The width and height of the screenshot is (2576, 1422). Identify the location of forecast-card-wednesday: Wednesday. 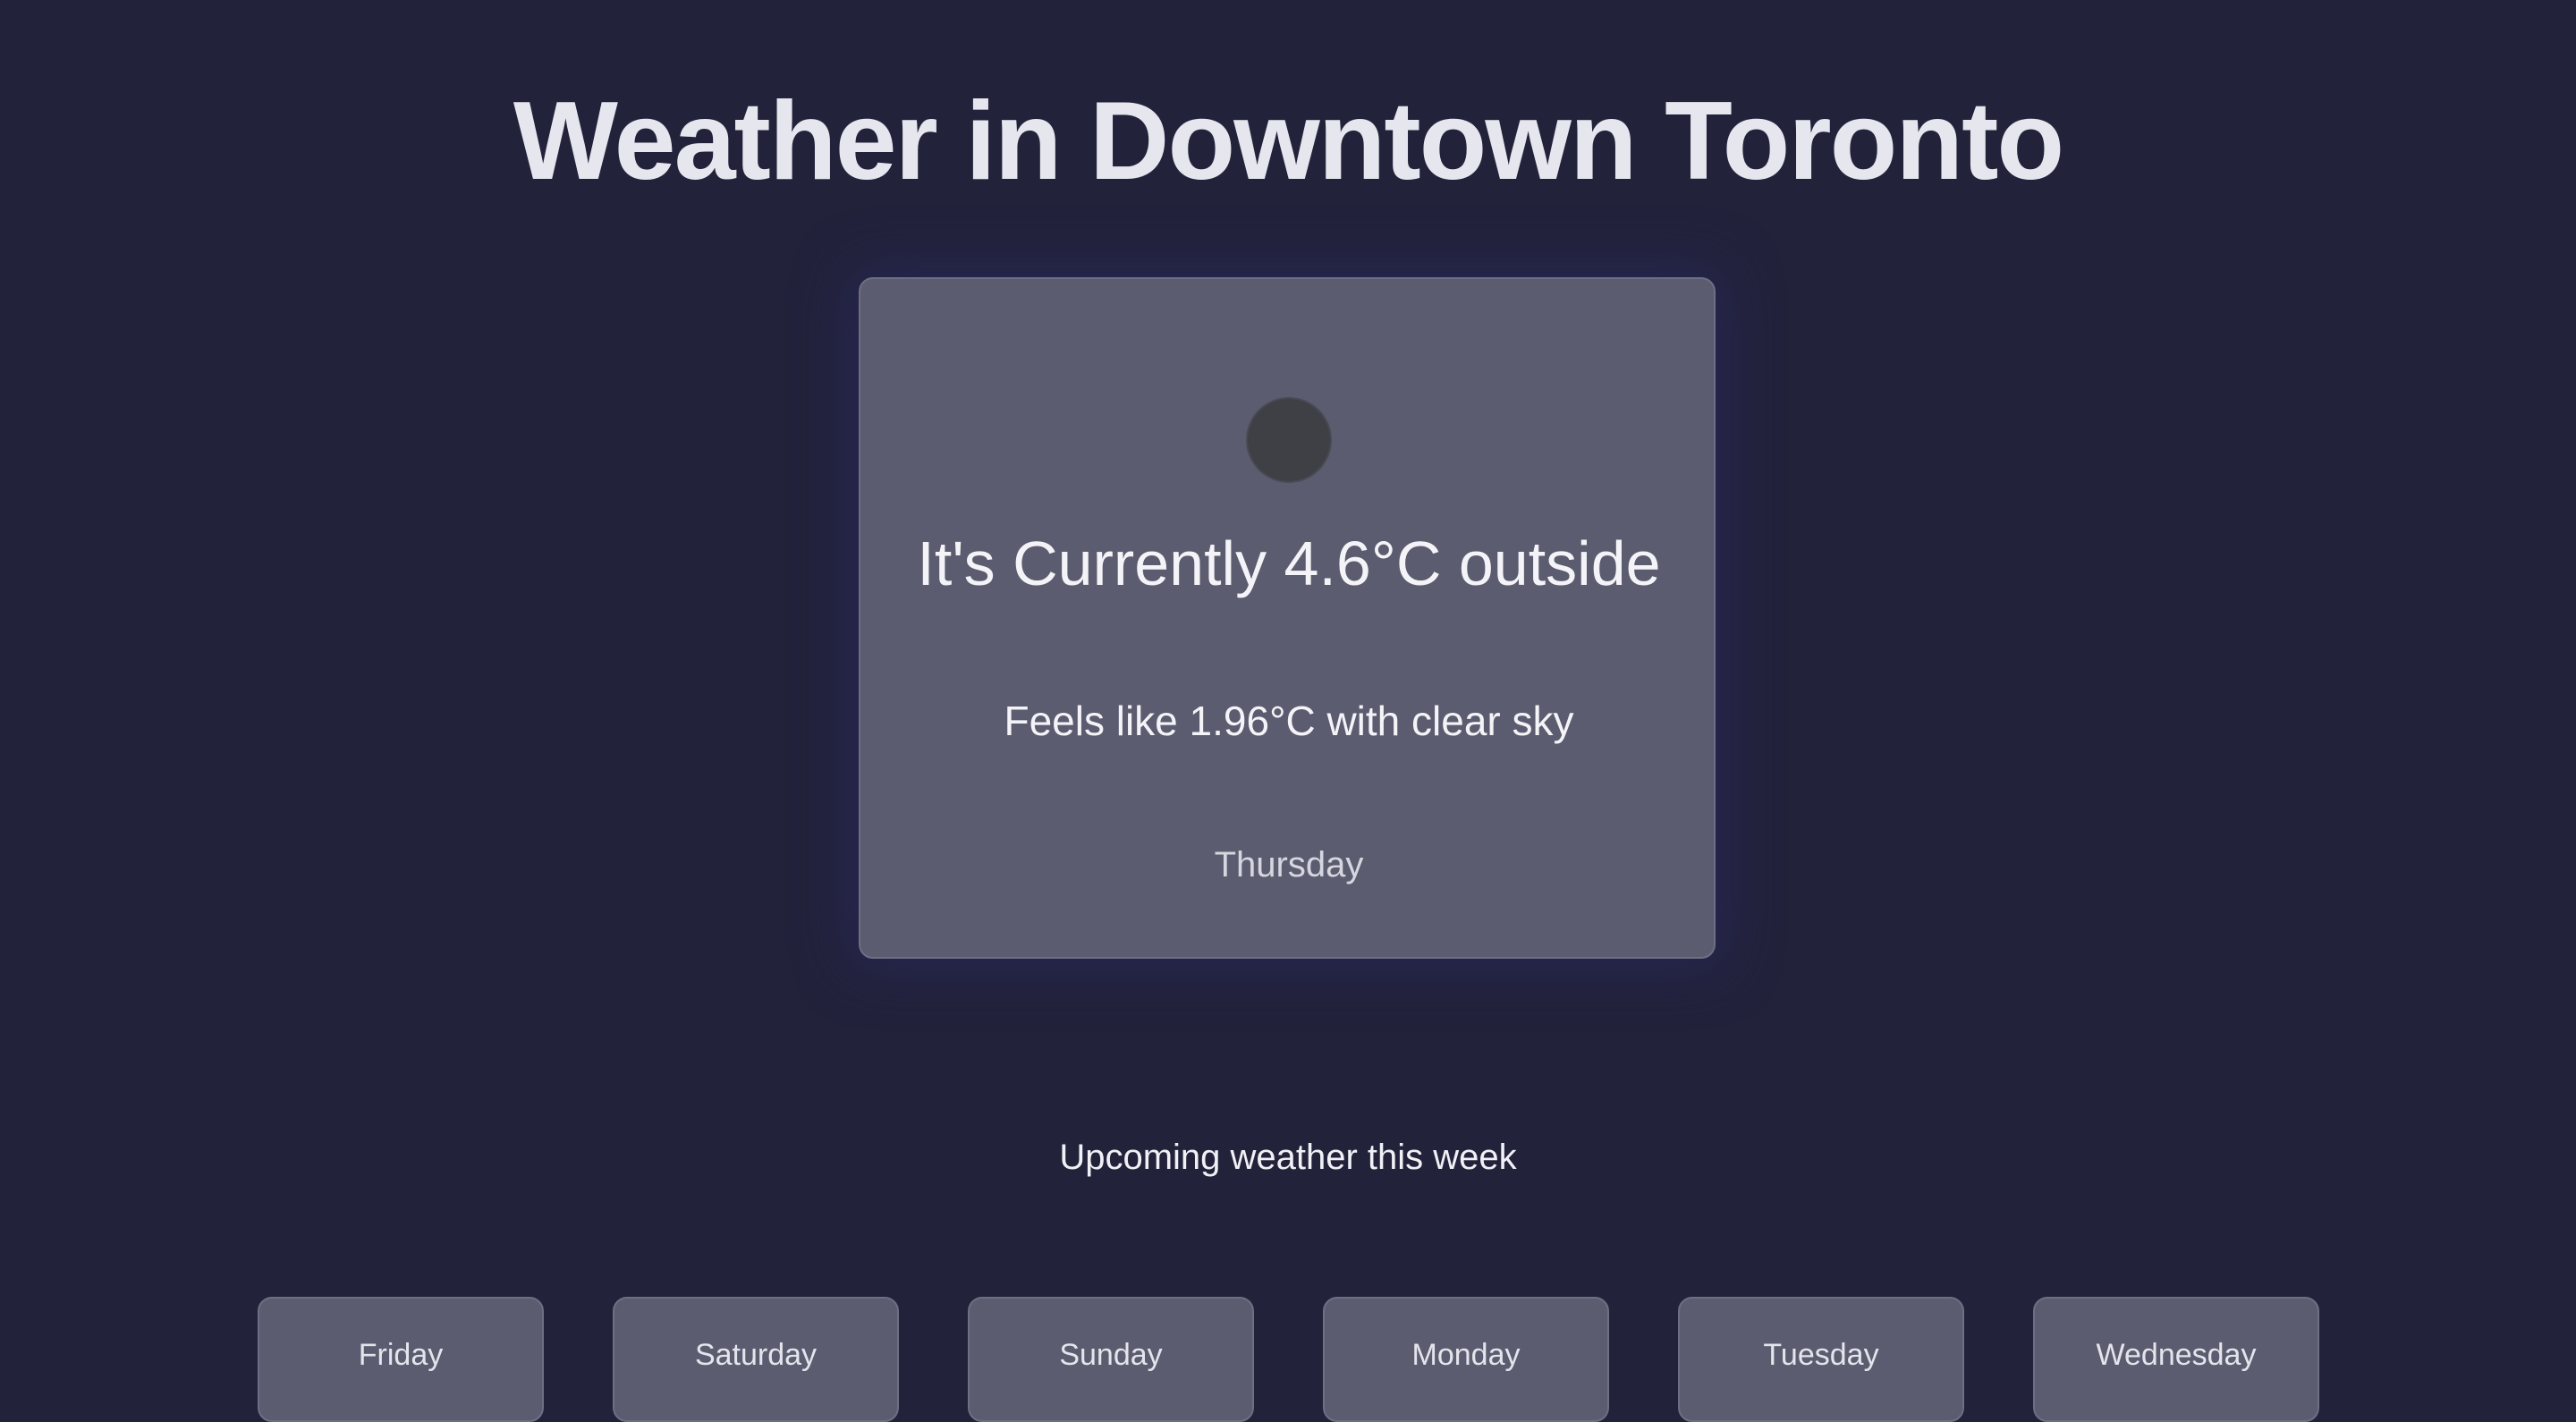
(2176, 1359).